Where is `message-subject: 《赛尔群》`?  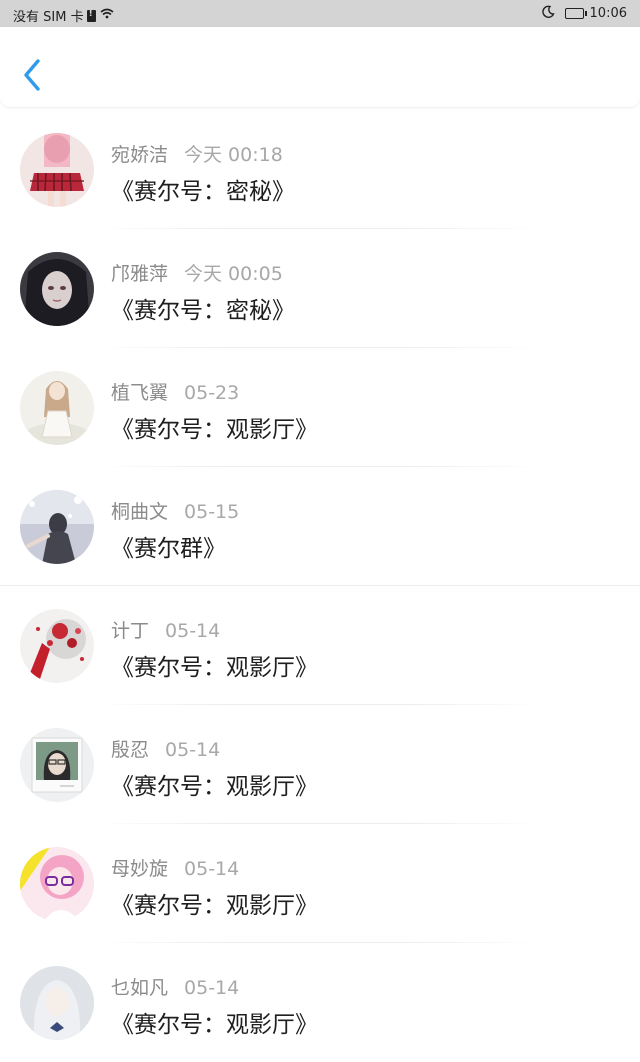 message-subject: 《赛尔群》 is located at coordinates (168, 549).